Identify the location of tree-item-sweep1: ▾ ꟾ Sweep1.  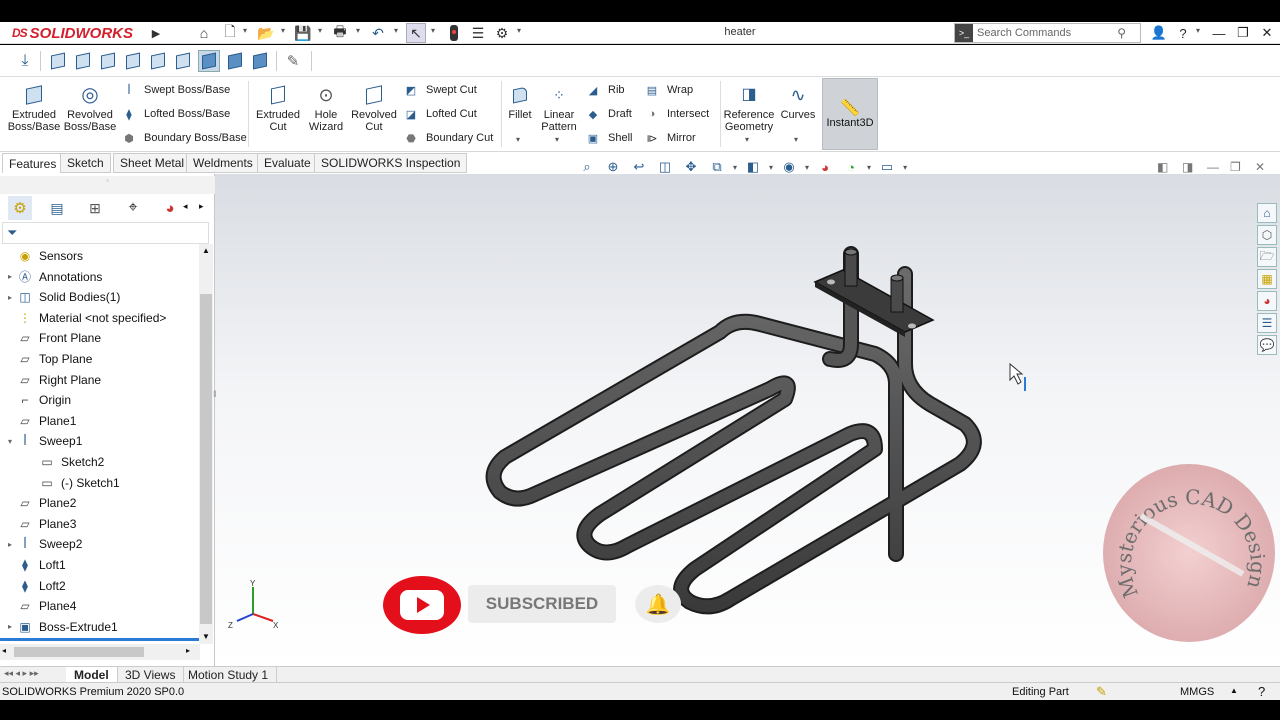
(99, 441).